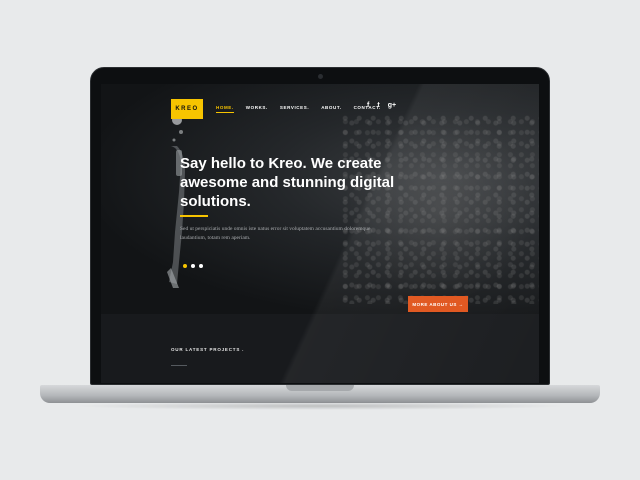 This screenshot has width=640, height=480. Describe the element at coordinates (392, 105) in the screenshot. I see `google-plus-icon: g+` at that location.